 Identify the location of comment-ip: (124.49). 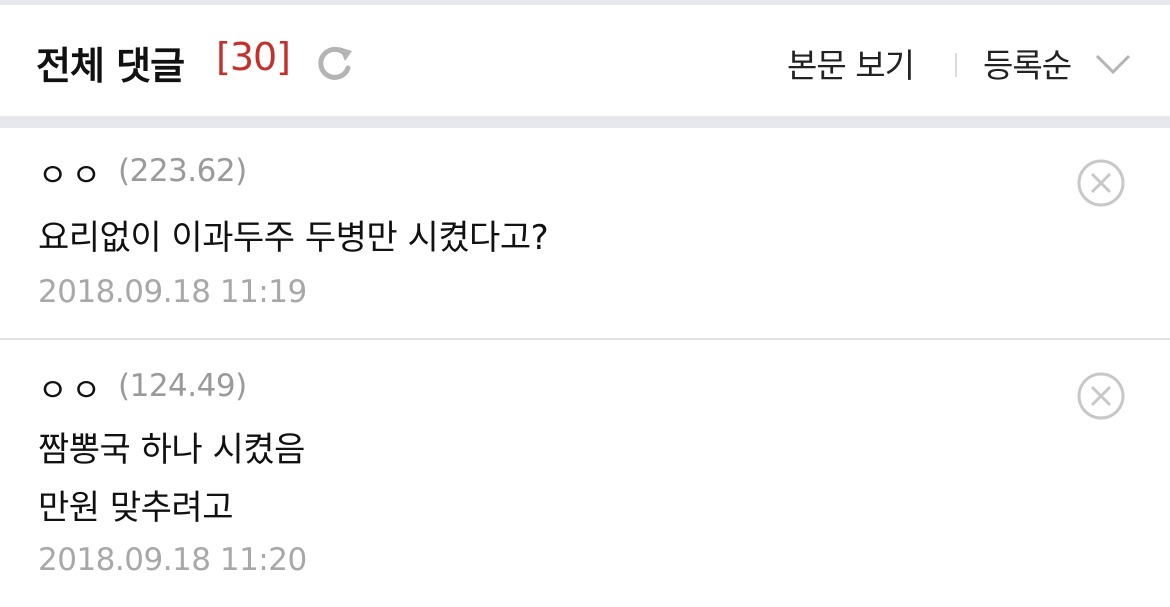
(182, 386).